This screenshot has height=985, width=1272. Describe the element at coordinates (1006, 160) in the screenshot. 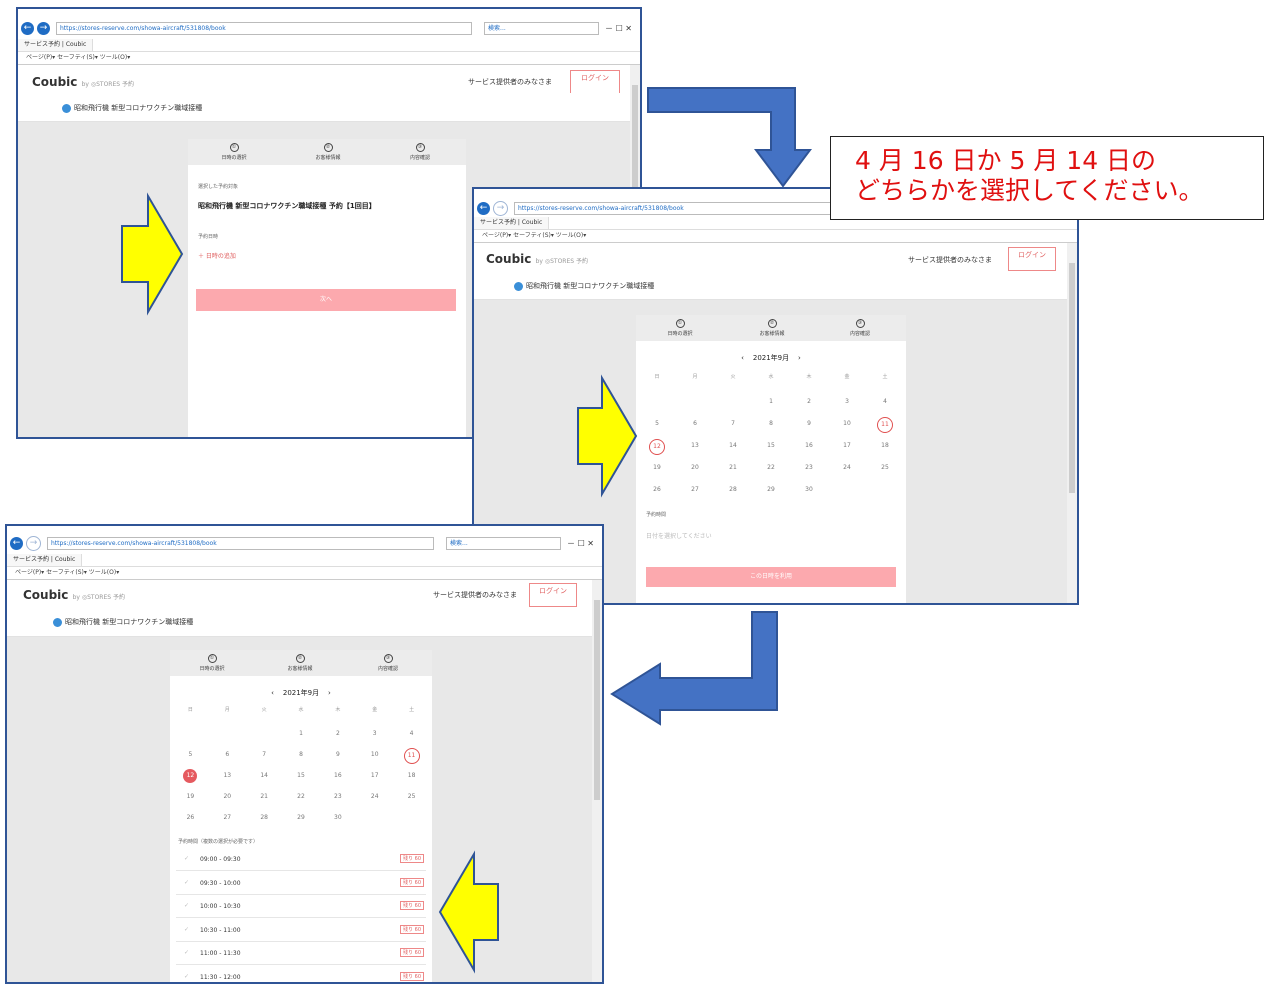

I see `callout-line-1: 4 月 16 日か 5 月 14 日の` at that location.